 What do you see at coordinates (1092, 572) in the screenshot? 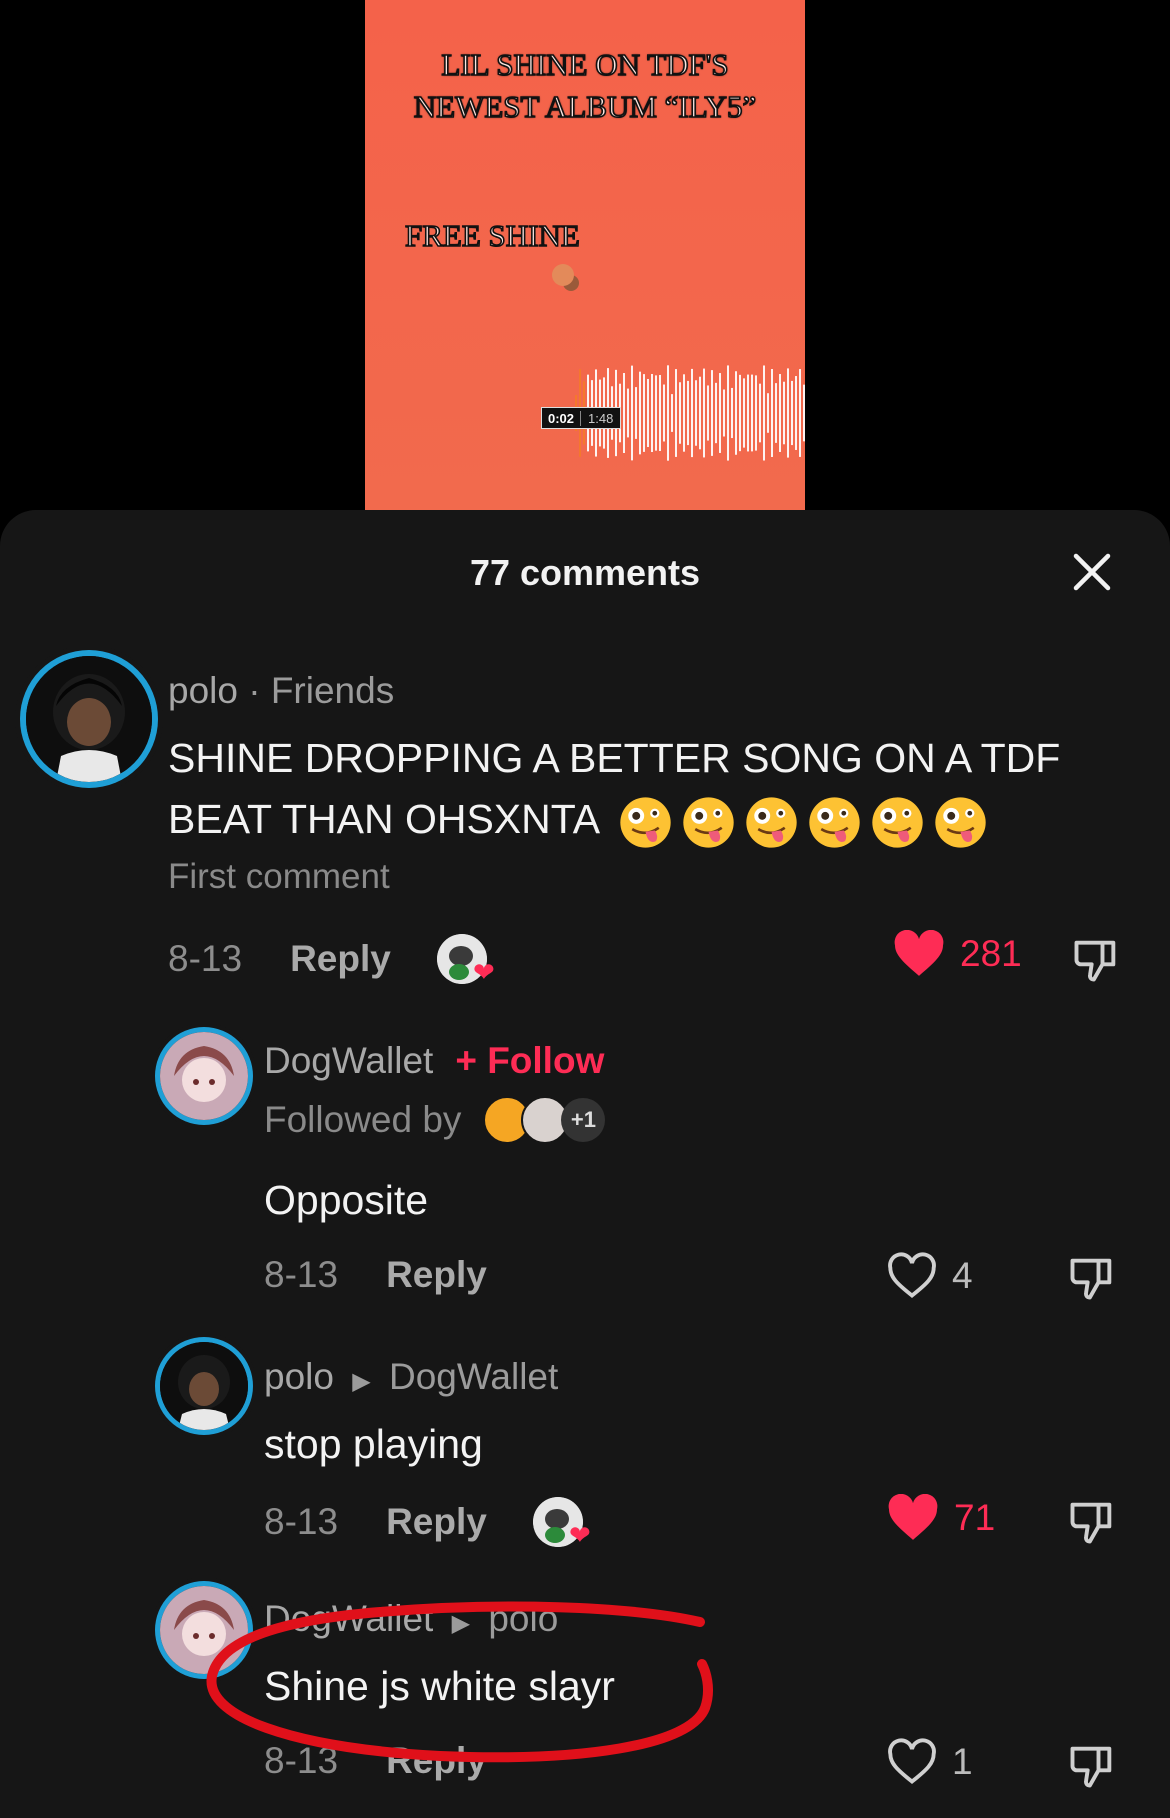
I see `close-icon` at bounding box center [1092, 572].